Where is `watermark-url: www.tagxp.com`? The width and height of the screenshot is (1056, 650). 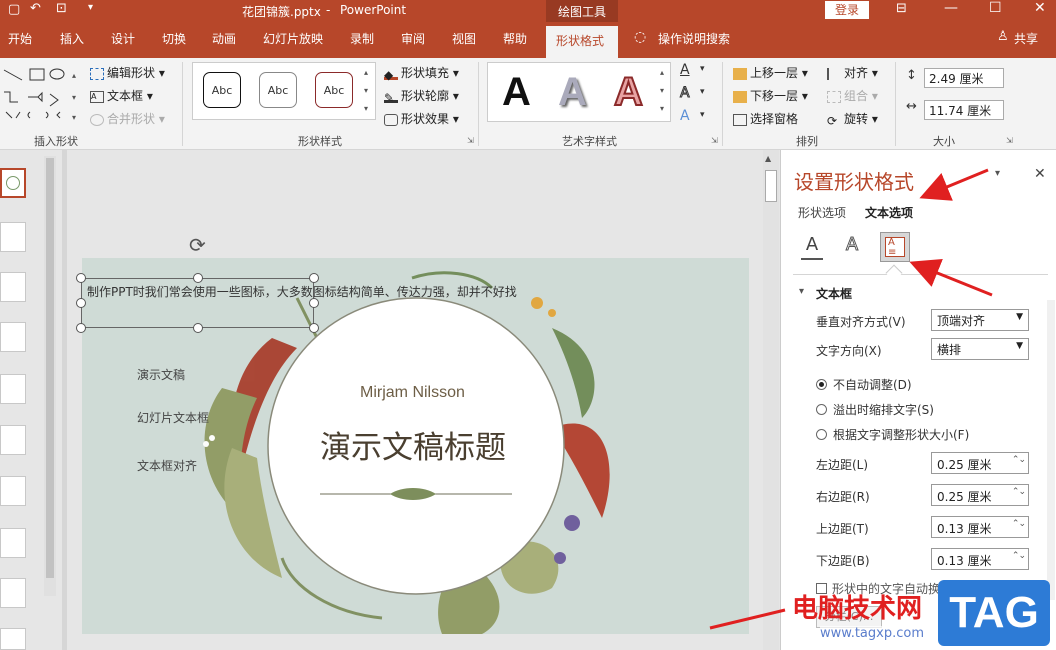 watermark-url: www.tagxp.com is located at coordinates (872, 633).